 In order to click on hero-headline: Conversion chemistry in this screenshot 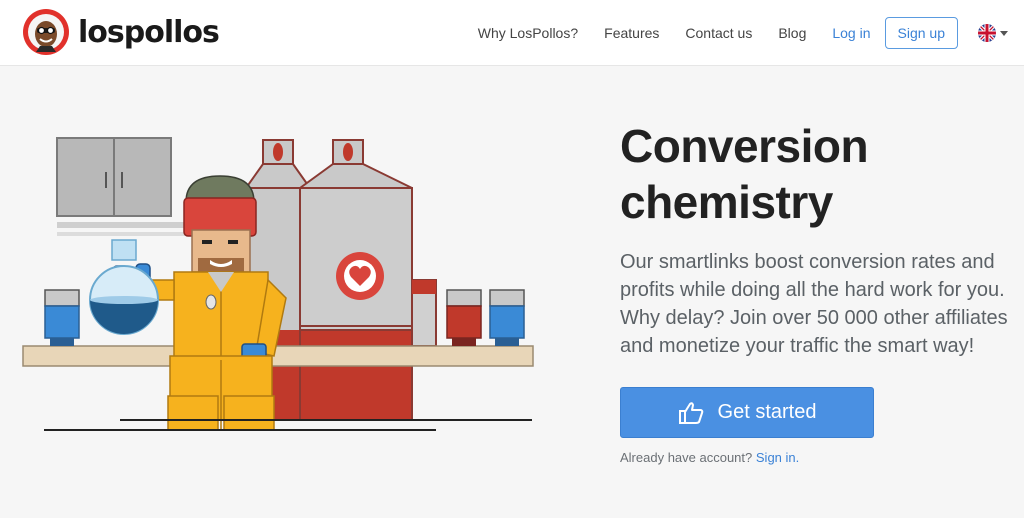, I will do `click(744, 174)`.